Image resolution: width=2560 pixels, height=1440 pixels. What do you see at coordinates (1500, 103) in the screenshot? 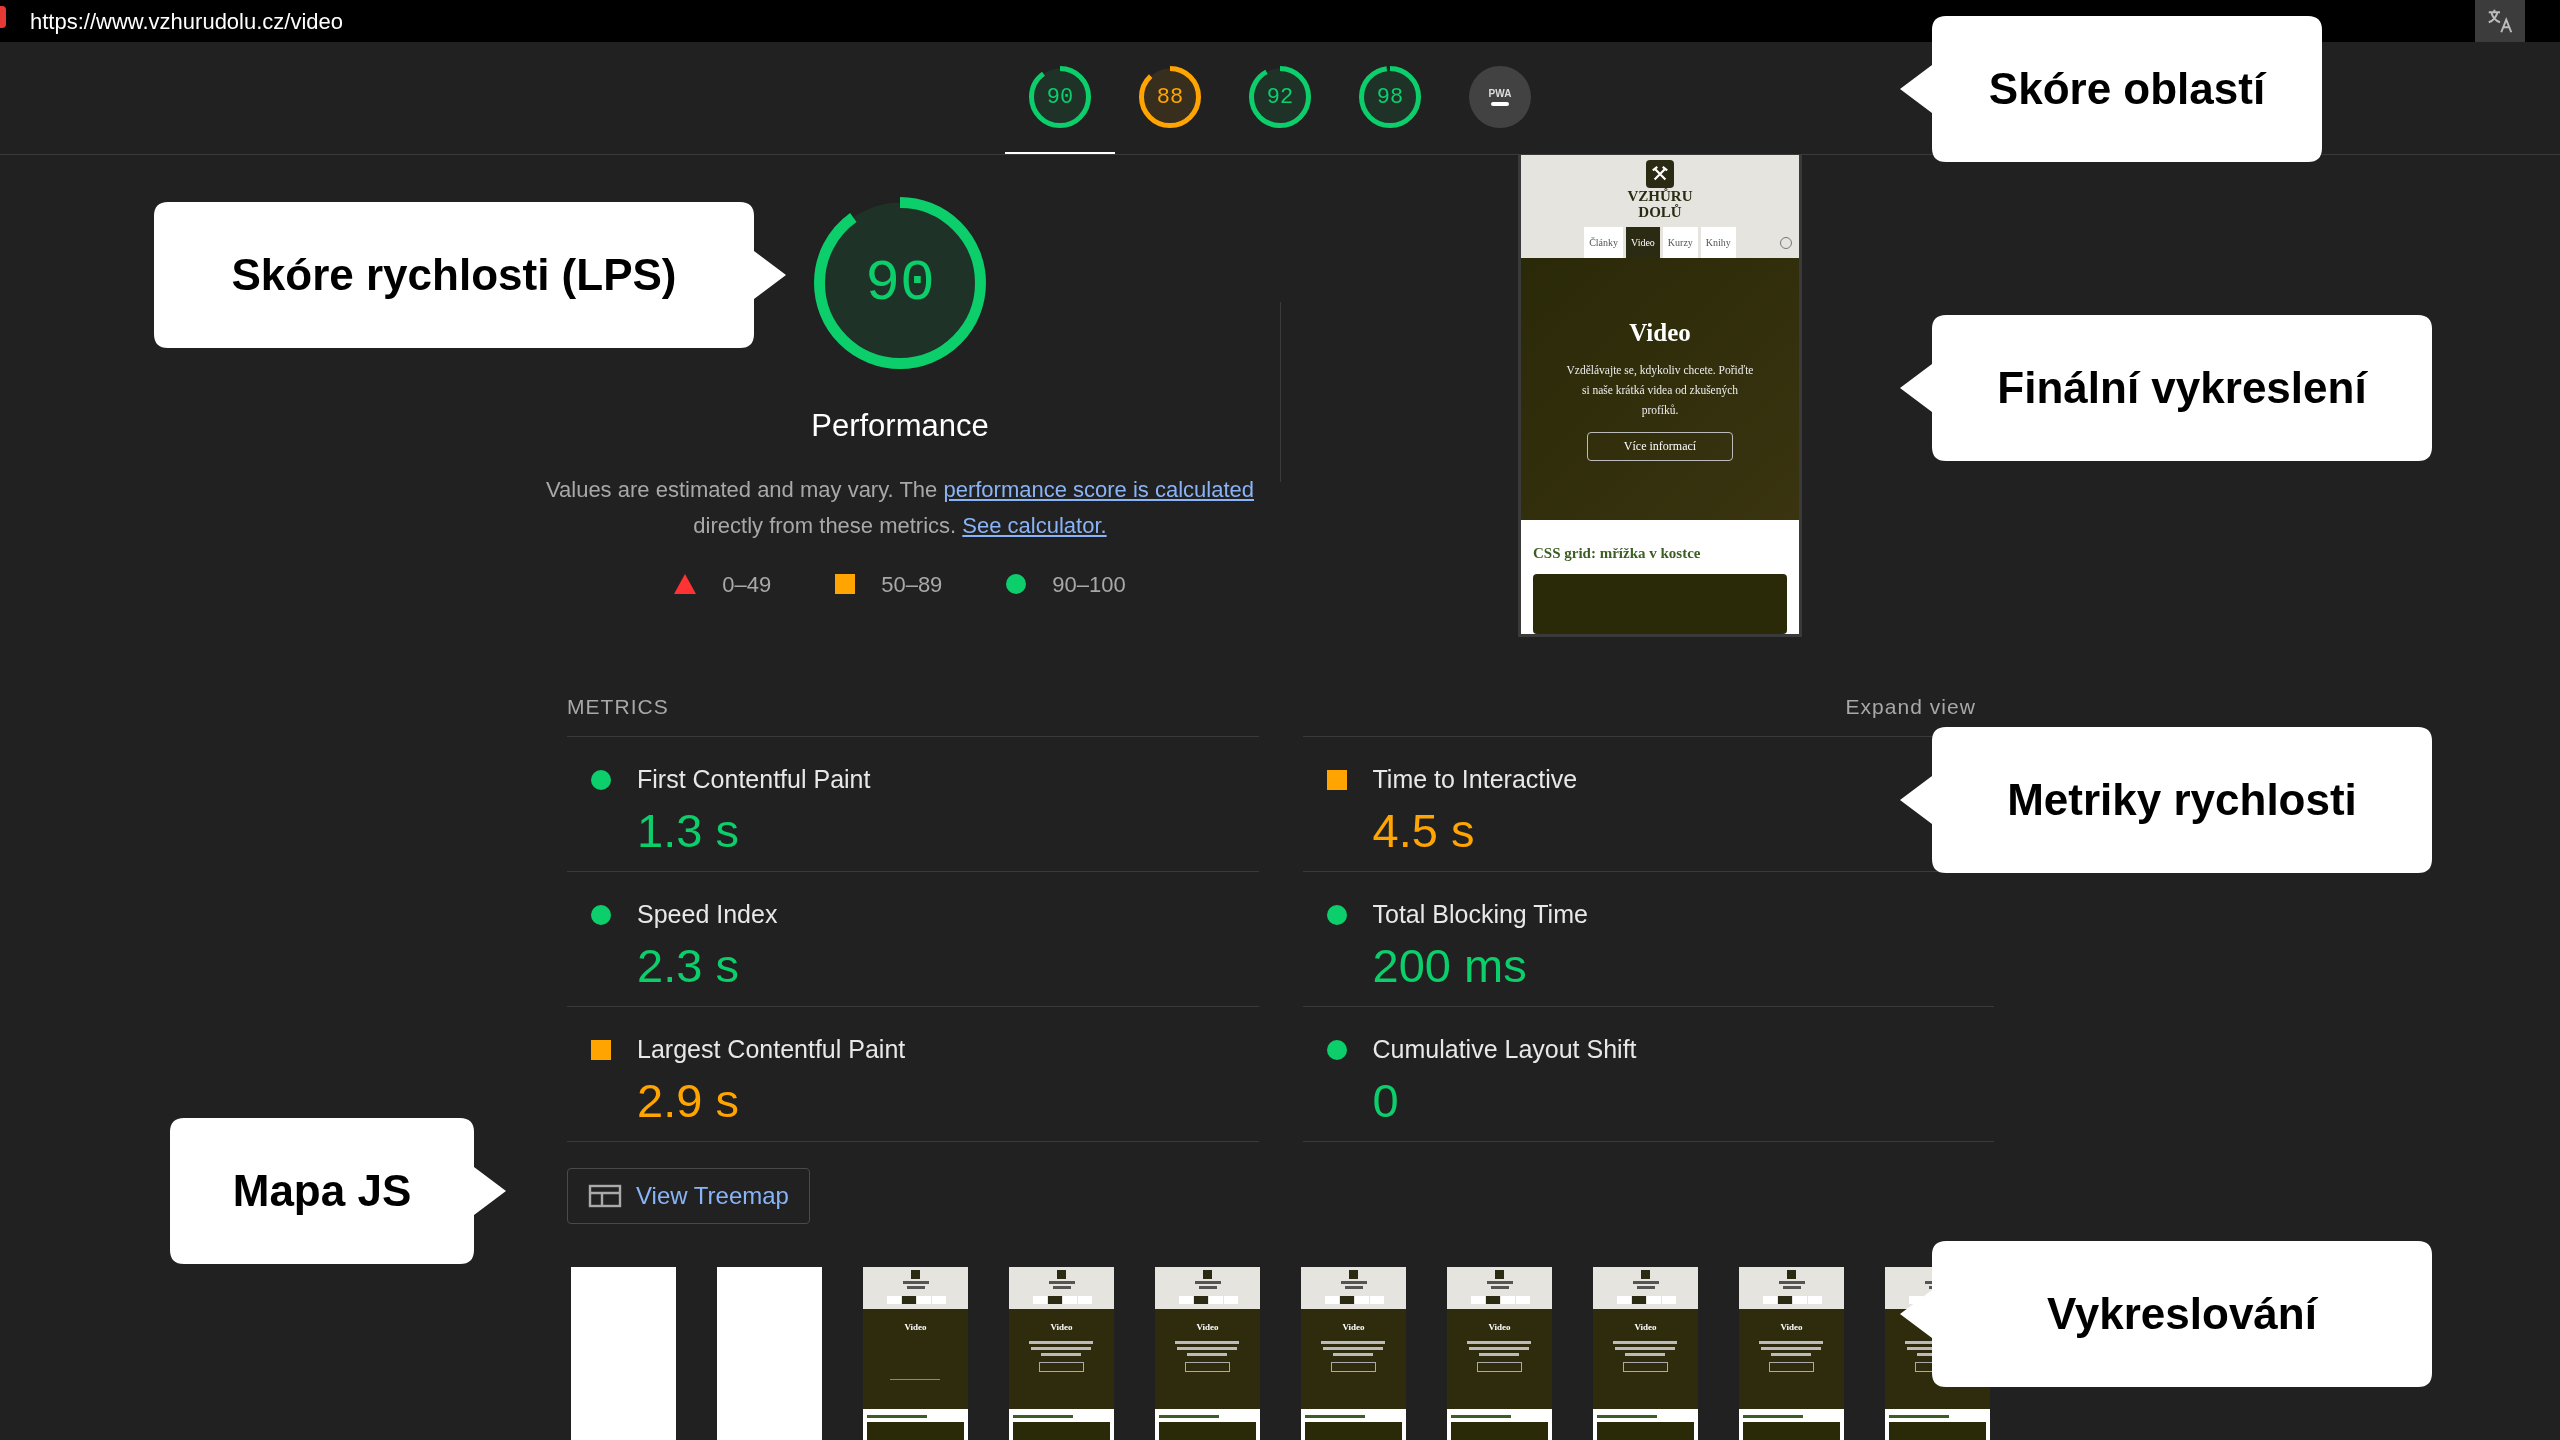
I see `dash-icon` at bounding box center [1500, 103].